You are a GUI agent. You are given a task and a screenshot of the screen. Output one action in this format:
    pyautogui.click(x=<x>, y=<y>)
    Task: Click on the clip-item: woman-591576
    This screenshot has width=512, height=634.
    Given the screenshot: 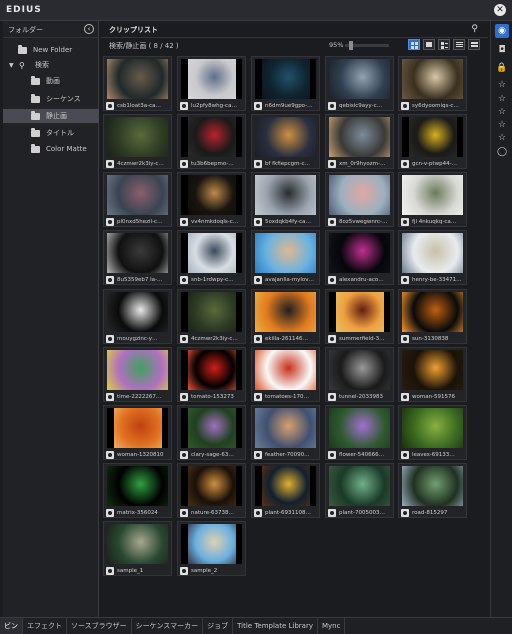 What is the action you would take?
    pyautogui.click(x=432, y=374)
    